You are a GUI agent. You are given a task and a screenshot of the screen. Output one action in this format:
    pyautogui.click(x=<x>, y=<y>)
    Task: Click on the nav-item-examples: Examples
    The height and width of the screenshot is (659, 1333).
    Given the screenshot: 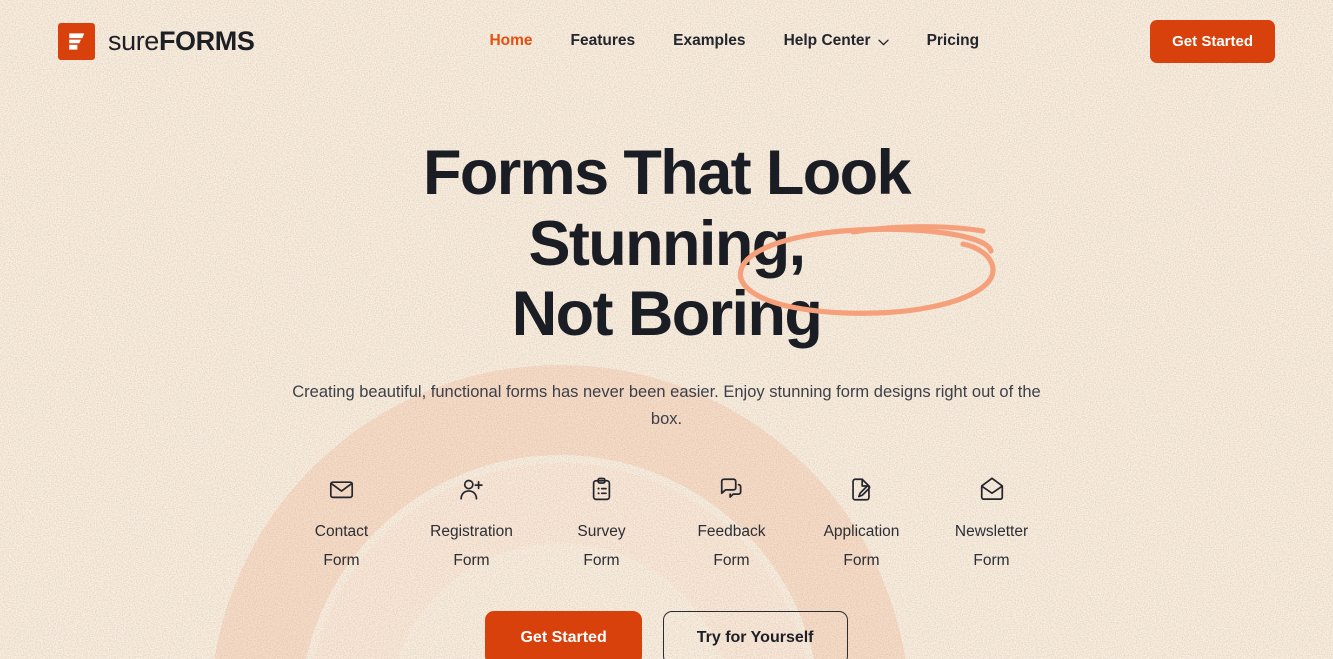 What is the action you would take?
    pyautogui.click(x=709, y=41)
    